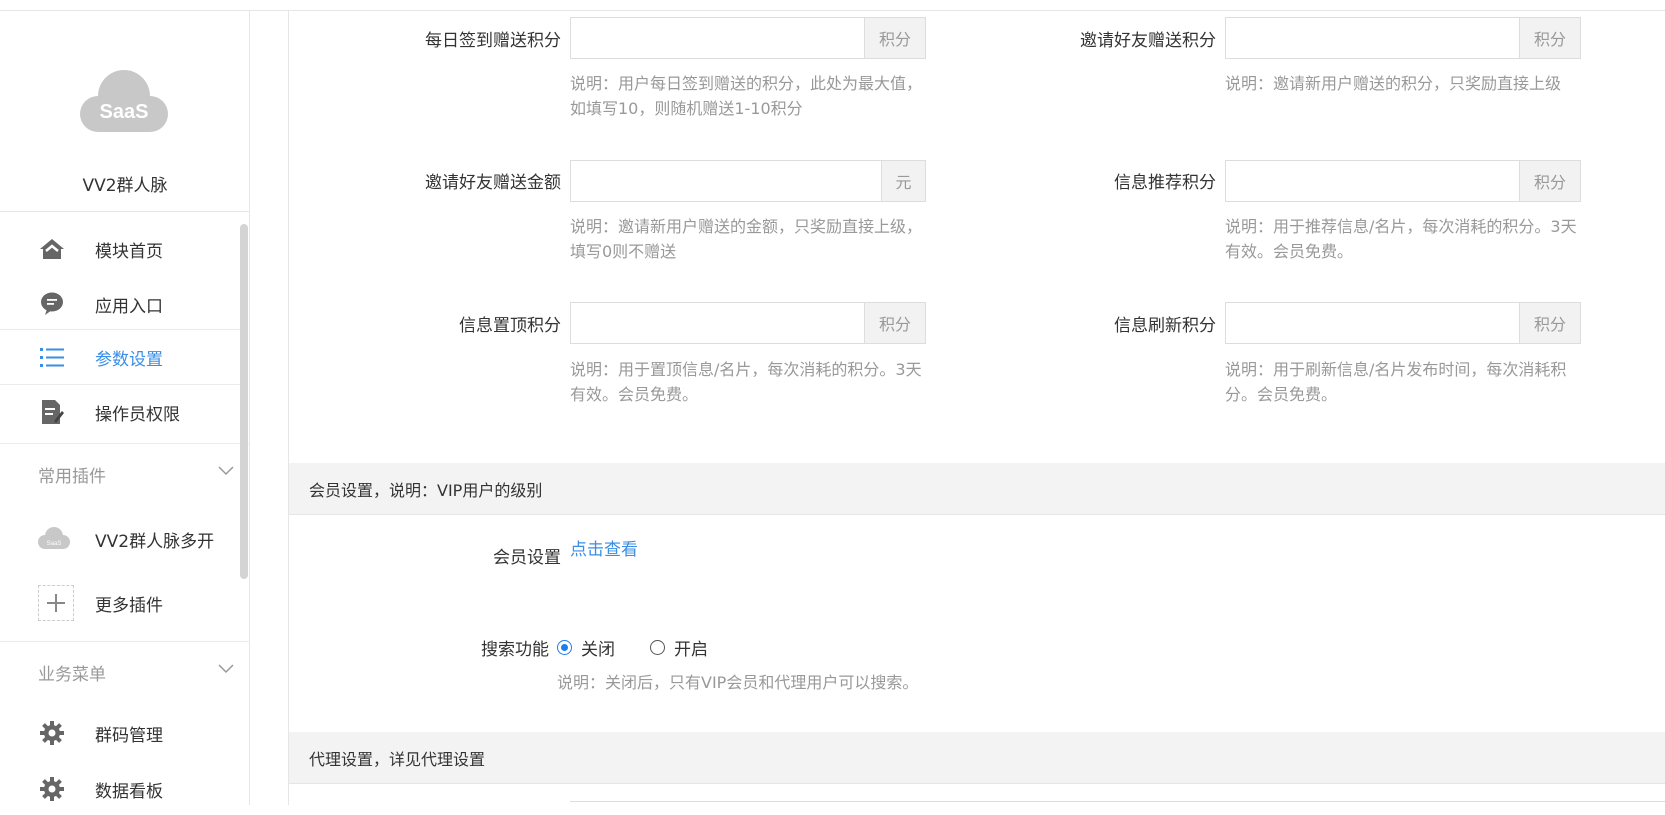 This screenshot has width=1665, height=815. What do you see at coordinates (1165, 183) in the screenshot?
I see `recommend-points-label: 信息推荐积分` at bounding box center [1165, 183].